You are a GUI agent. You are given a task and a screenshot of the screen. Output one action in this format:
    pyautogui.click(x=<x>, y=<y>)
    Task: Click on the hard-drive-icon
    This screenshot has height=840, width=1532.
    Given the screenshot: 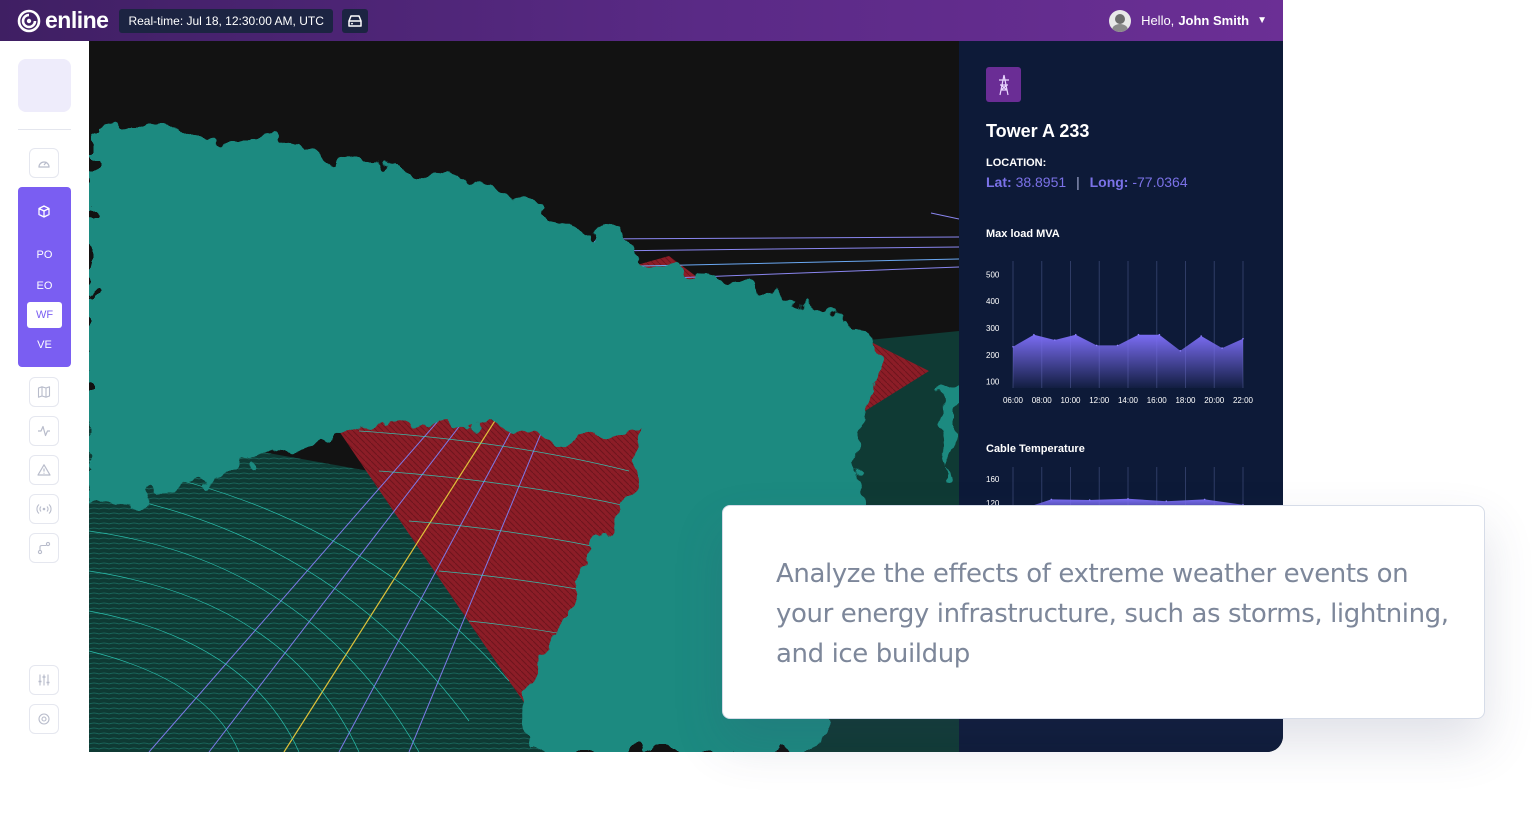 What is the action you would take?
    pyautogui.click(x=355, y=20)
    